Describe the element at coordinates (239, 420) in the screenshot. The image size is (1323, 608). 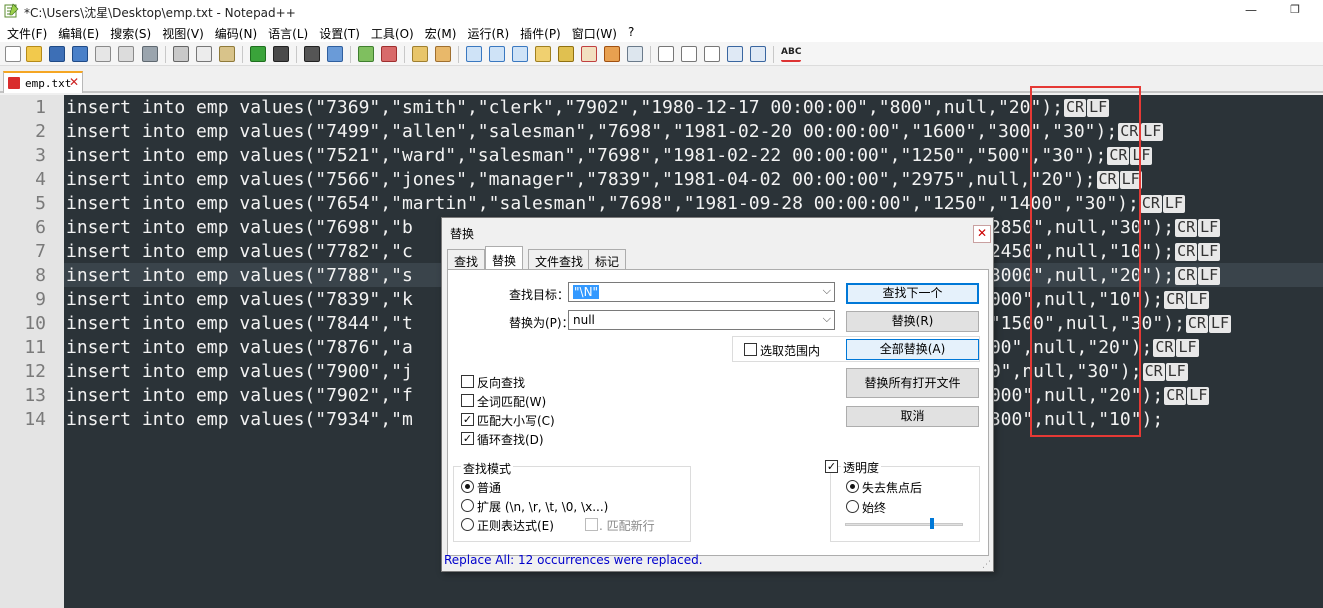
I see `code-line: insert into emp values("7934","m` at that location.